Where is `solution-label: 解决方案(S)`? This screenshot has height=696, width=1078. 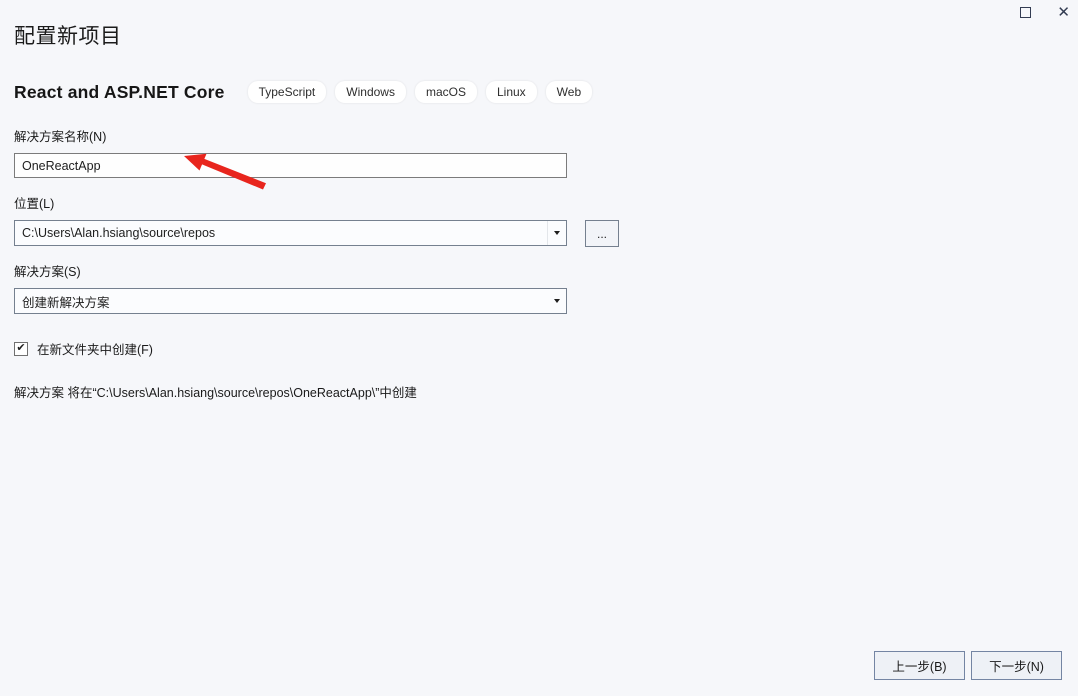
solution-label: 解决方案(S) is located at coordinates (47, 272).